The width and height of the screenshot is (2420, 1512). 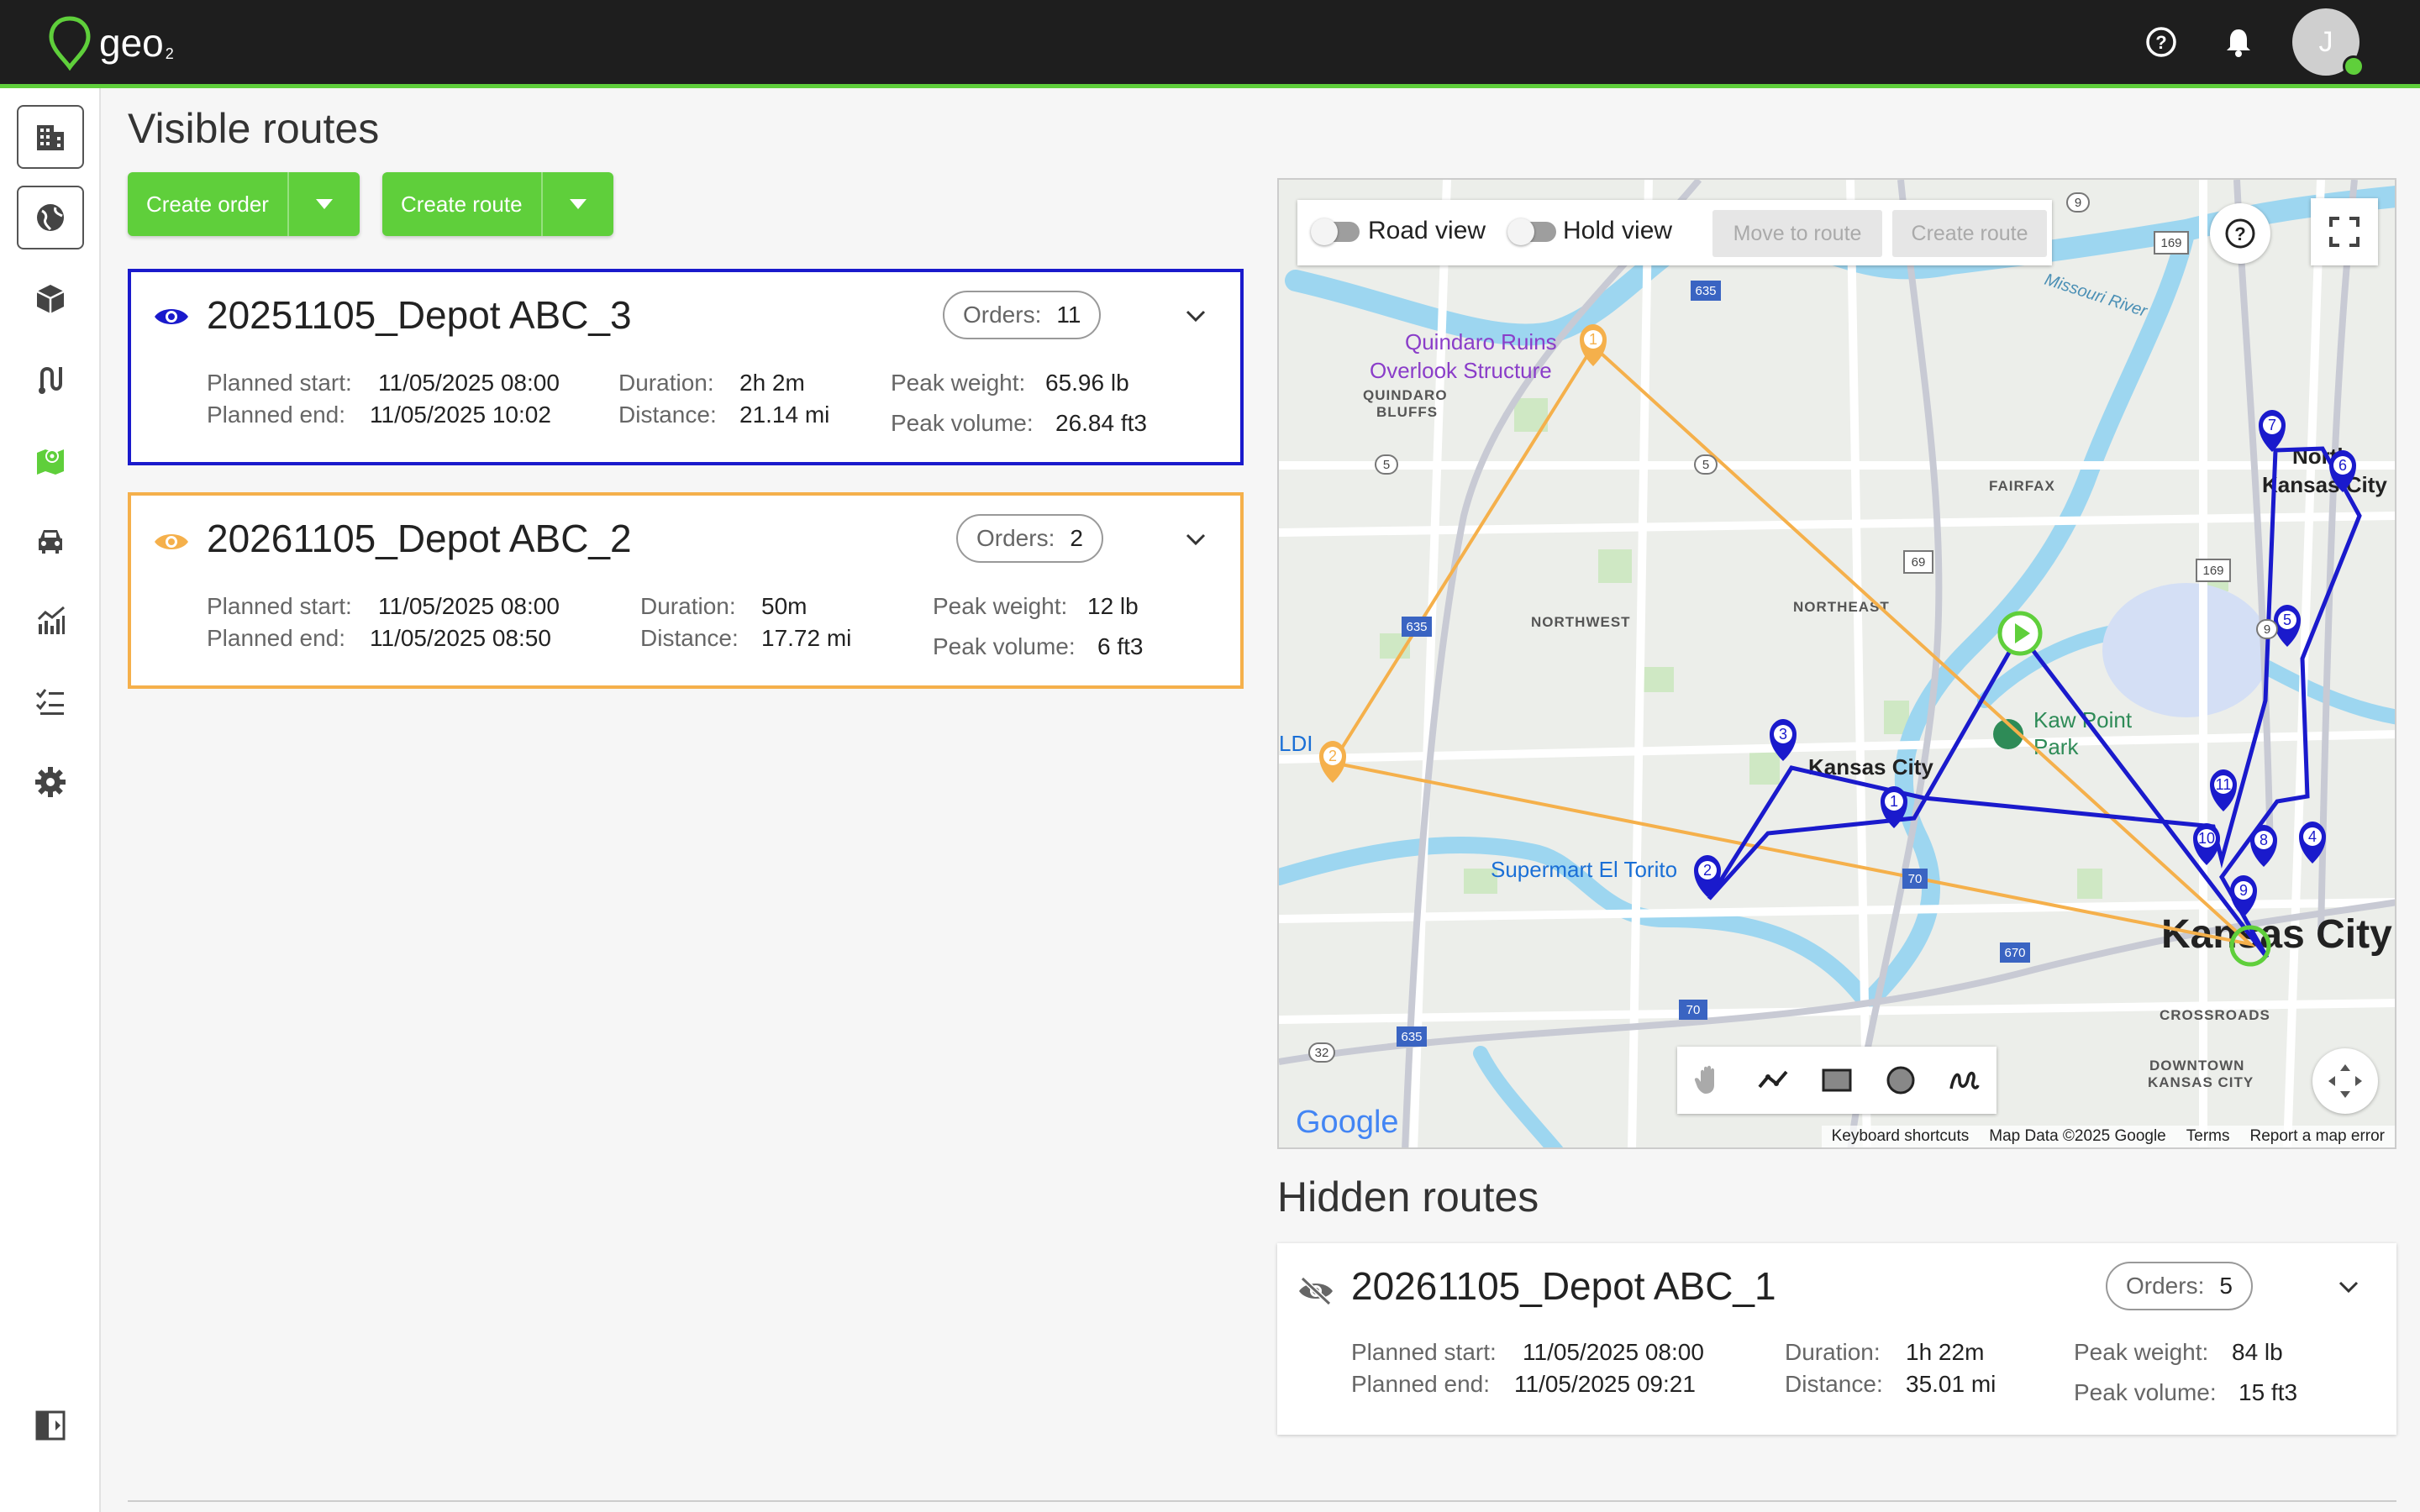 What do you see at coordinates (1901, 1136) in the screenshot?
I see `keyboard-shortcuts-link: Keyboard shortcuts` at bounding box center [1901, 1136].